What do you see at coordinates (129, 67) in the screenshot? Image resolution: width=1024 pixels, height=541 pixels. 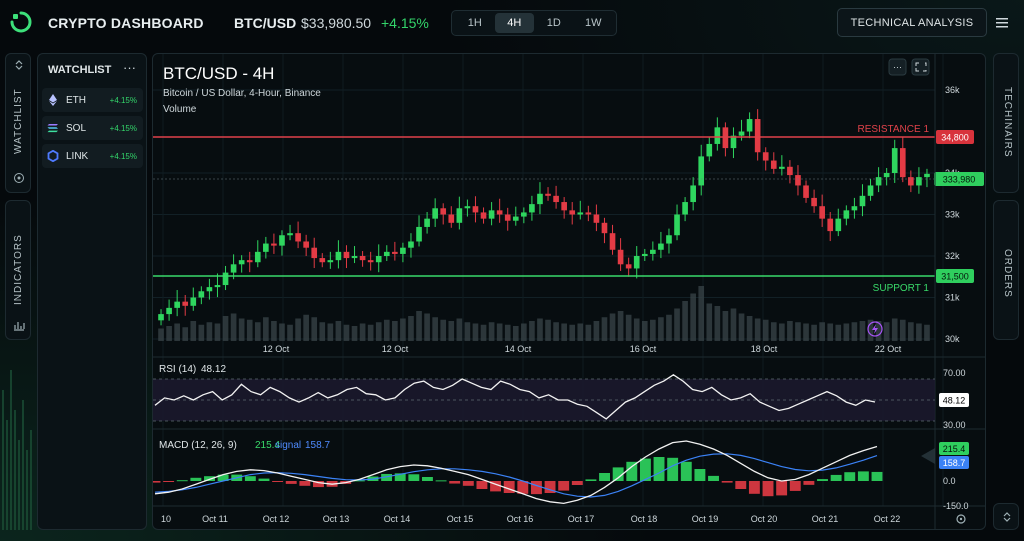 I see `more-options-icon: ···` at bounding box center [129, 67].